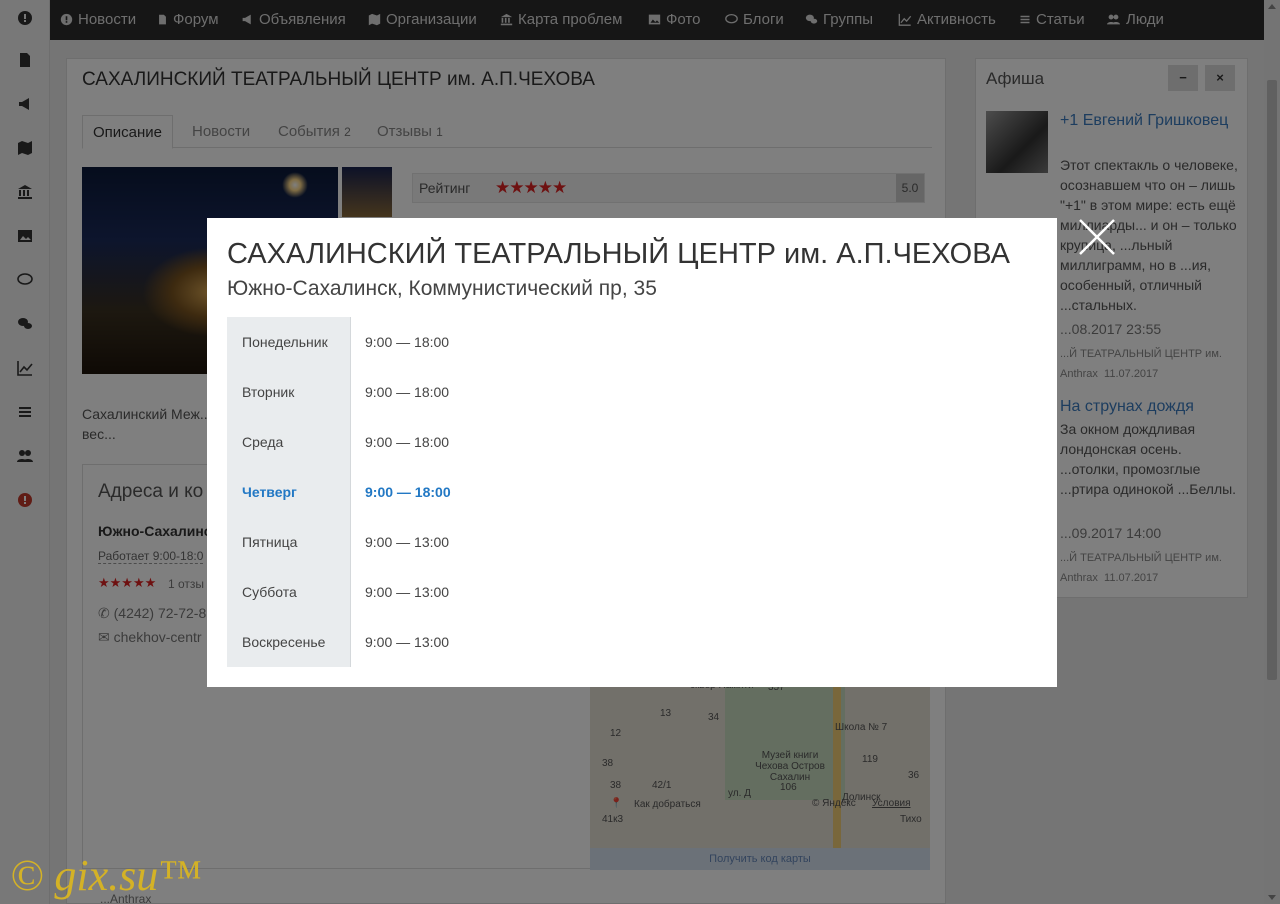 This screenshot has height=904, width=1280. I want to click on schedule-day: Четверг, so click(269, 492).